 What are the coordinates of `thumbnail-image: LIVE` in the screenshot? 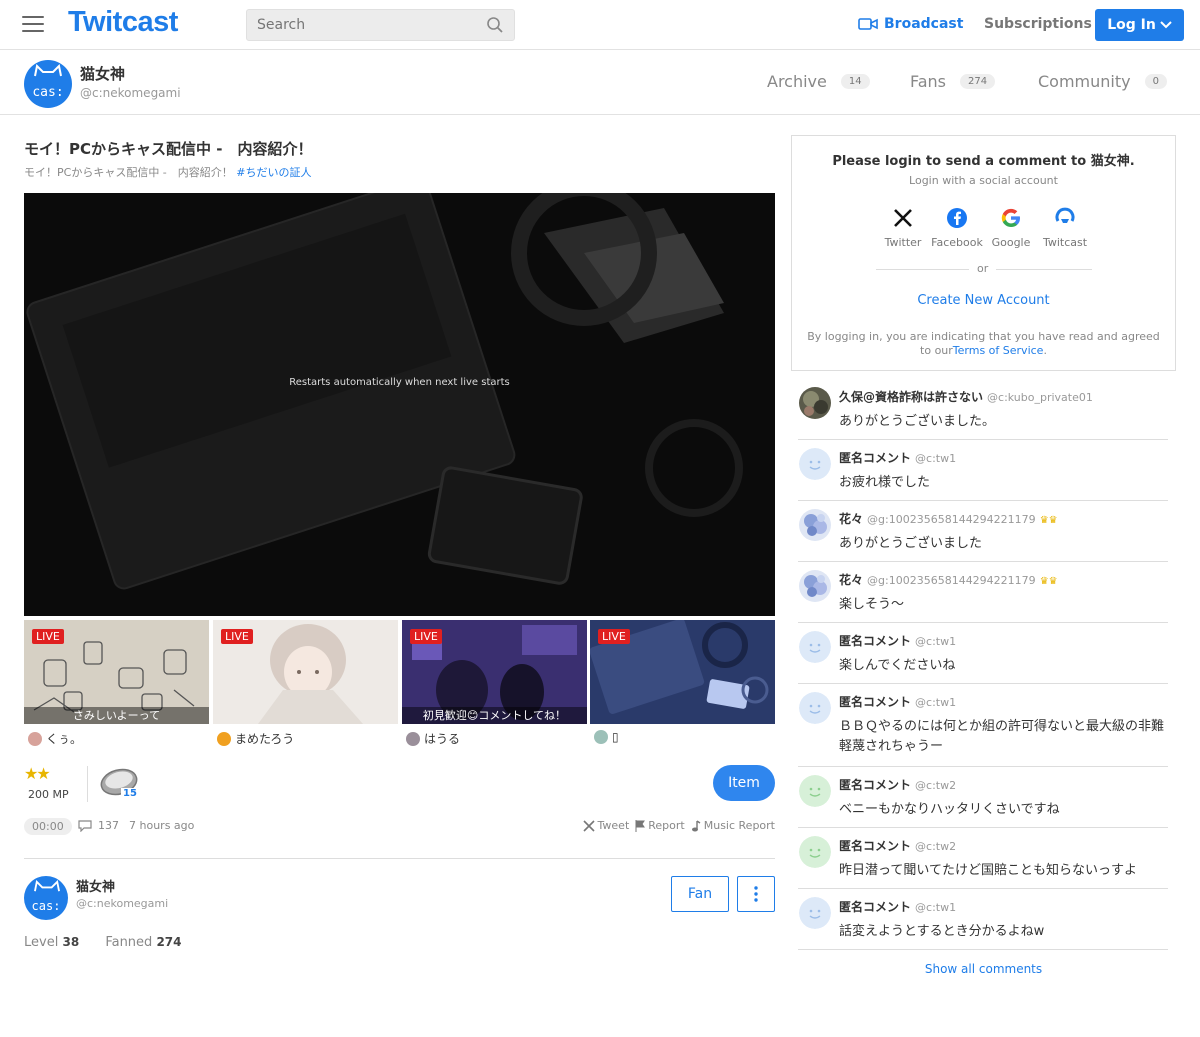 It's located at (682, 672).